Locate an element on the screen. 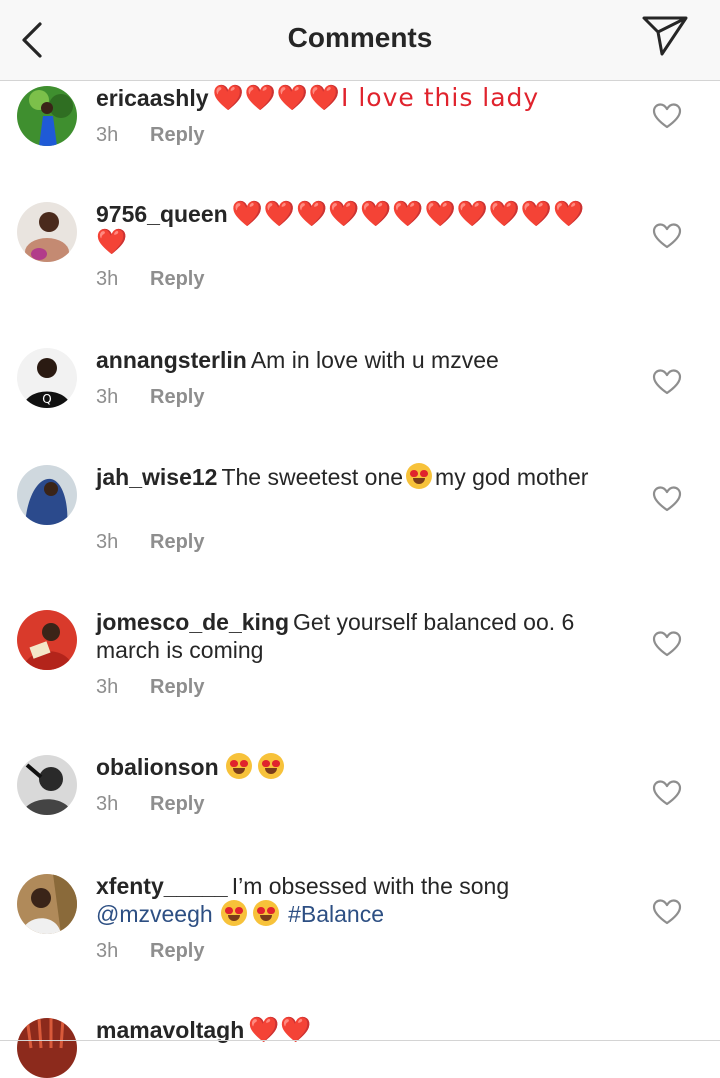 The image size is (720, 1078). comment-text: ericaashly ❤️❤️❤️❤️I love this lady is located at coordinates (356, 98).